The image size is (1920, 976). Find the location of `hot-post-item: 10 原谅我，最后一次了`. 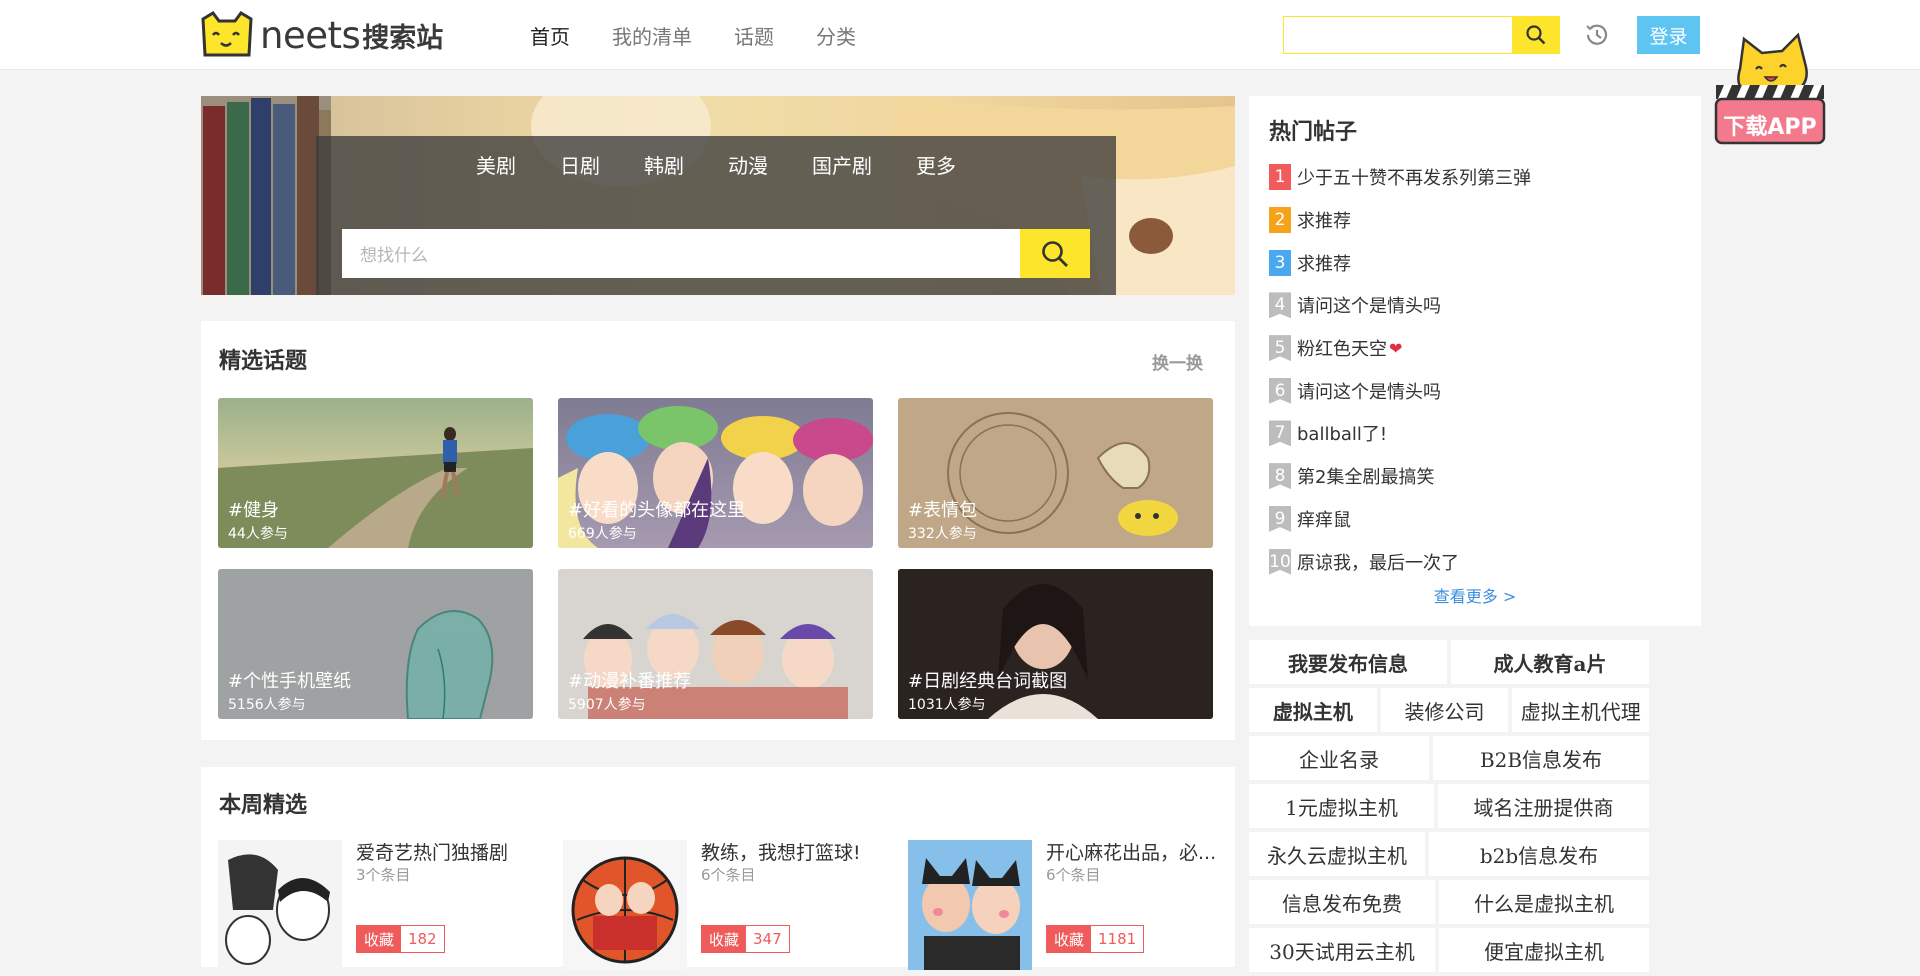

hot-post-item: 10 原谅我，最后一次了 is located at coordinates (1479, 561).